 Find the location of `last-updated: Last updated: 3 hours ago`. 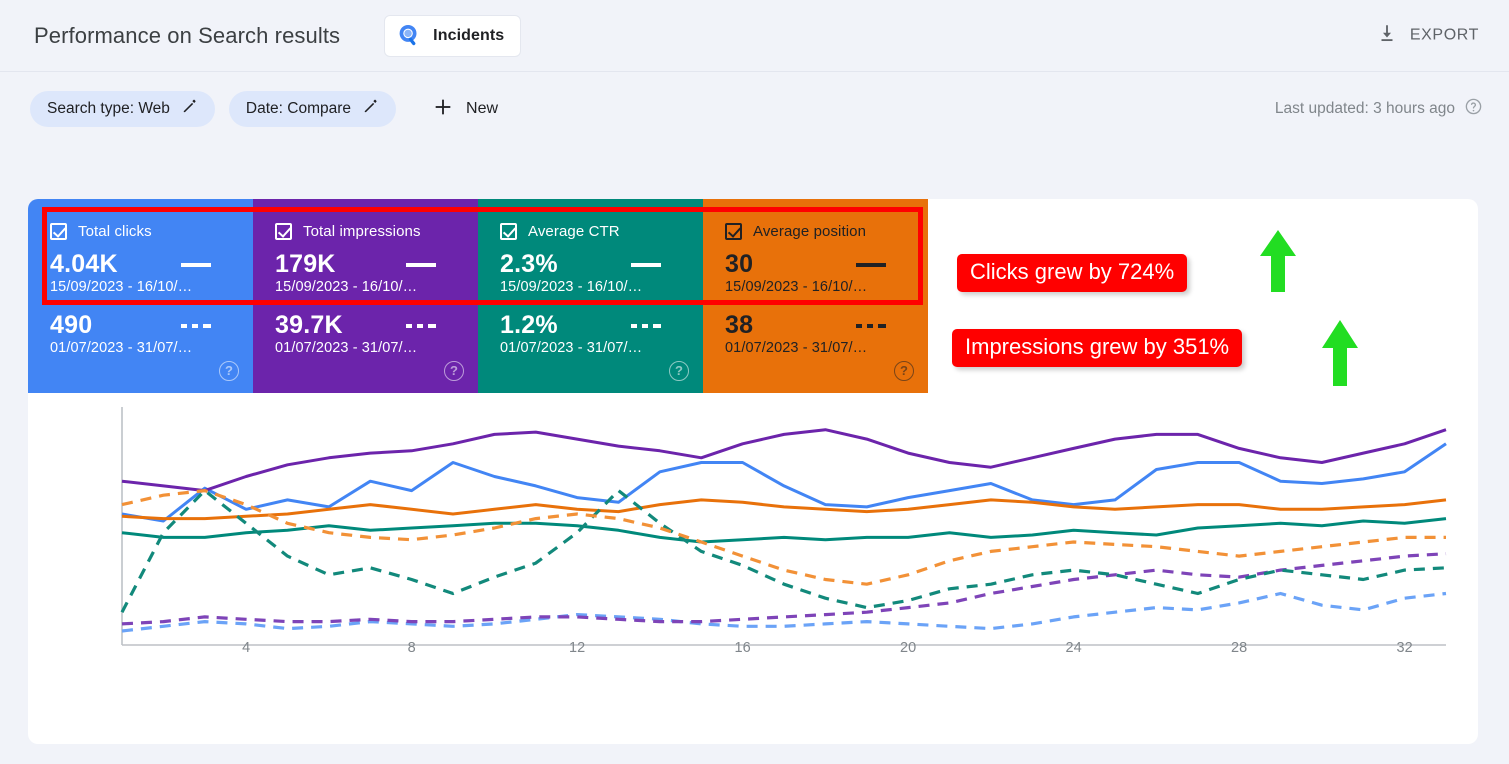

last-updated: Last updated: 3 hours ago is located at coordinates (1379, 109).